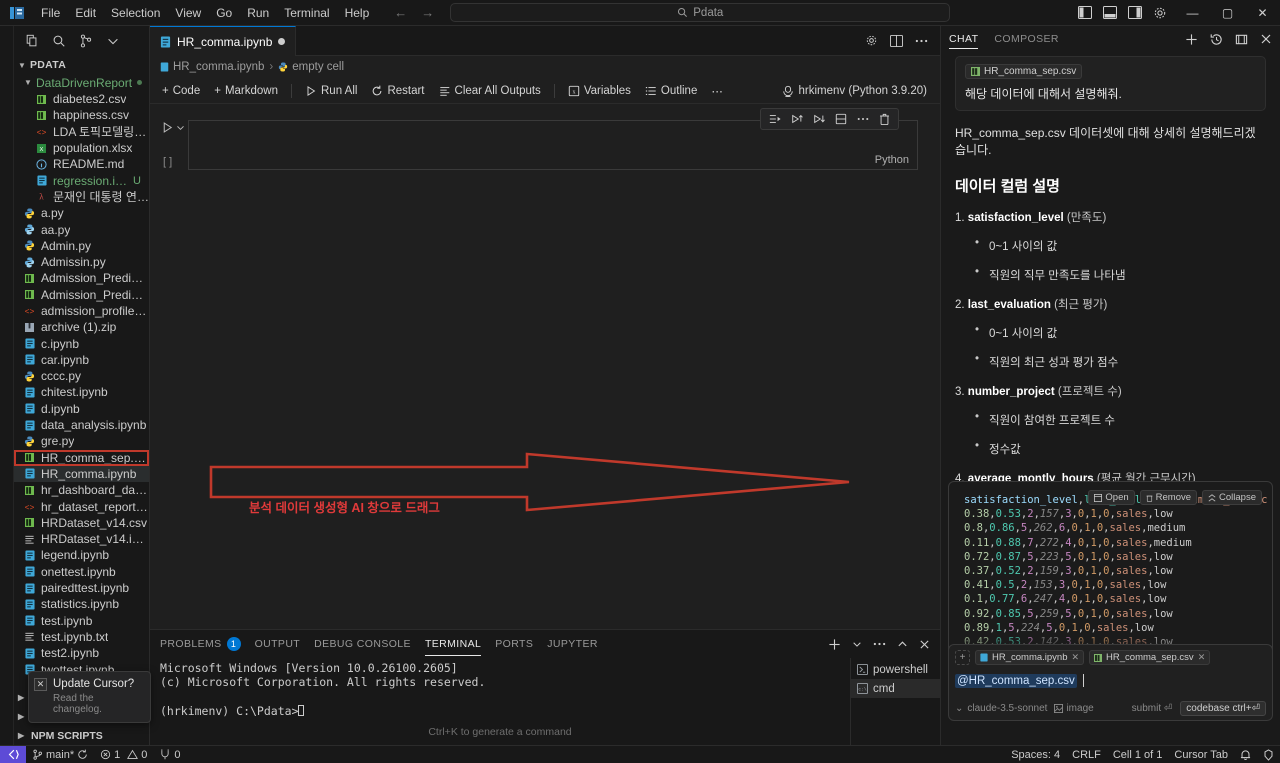  What do you see at coordinates (1168, 497) in the screenshot?
I see `csv-remove-button: Remove` at bounding box center [1168, 497].